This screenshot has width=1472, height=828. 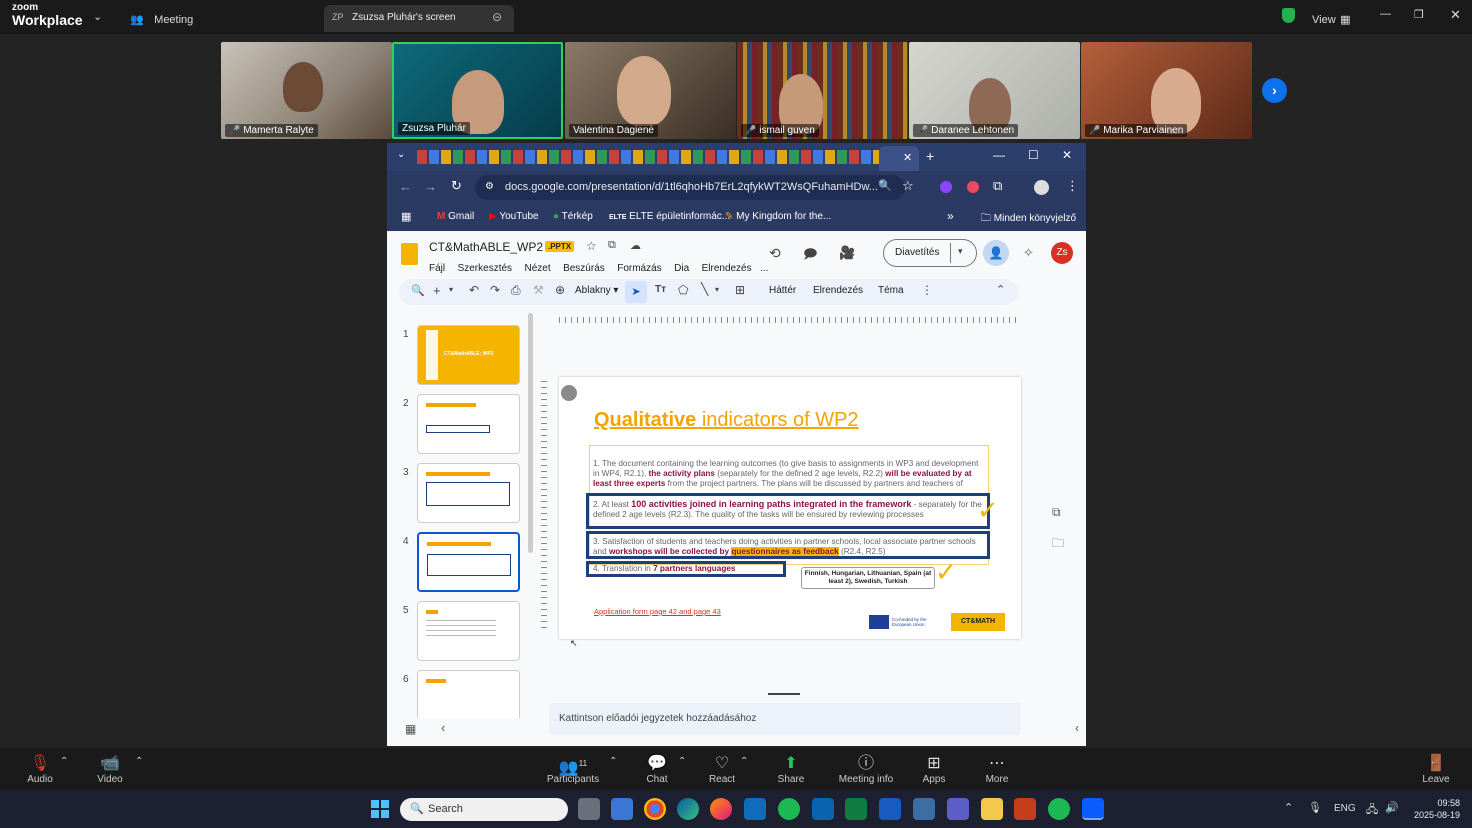 What do you see at coordinates (1419, 14) in the screenshot?
I see `restore-icon: ❐` at bounding box center [1419, 14].